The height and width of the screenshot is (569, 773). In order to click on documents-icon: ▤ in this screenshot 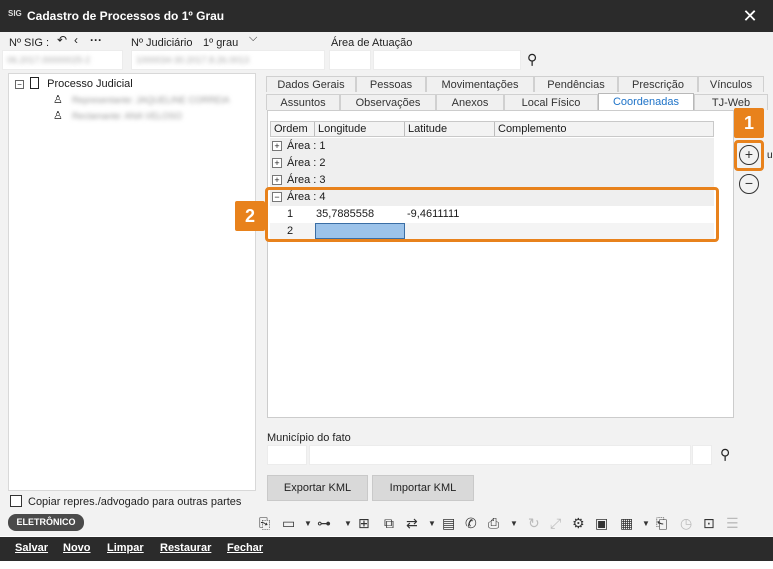, I will do `click(448, 523)`.